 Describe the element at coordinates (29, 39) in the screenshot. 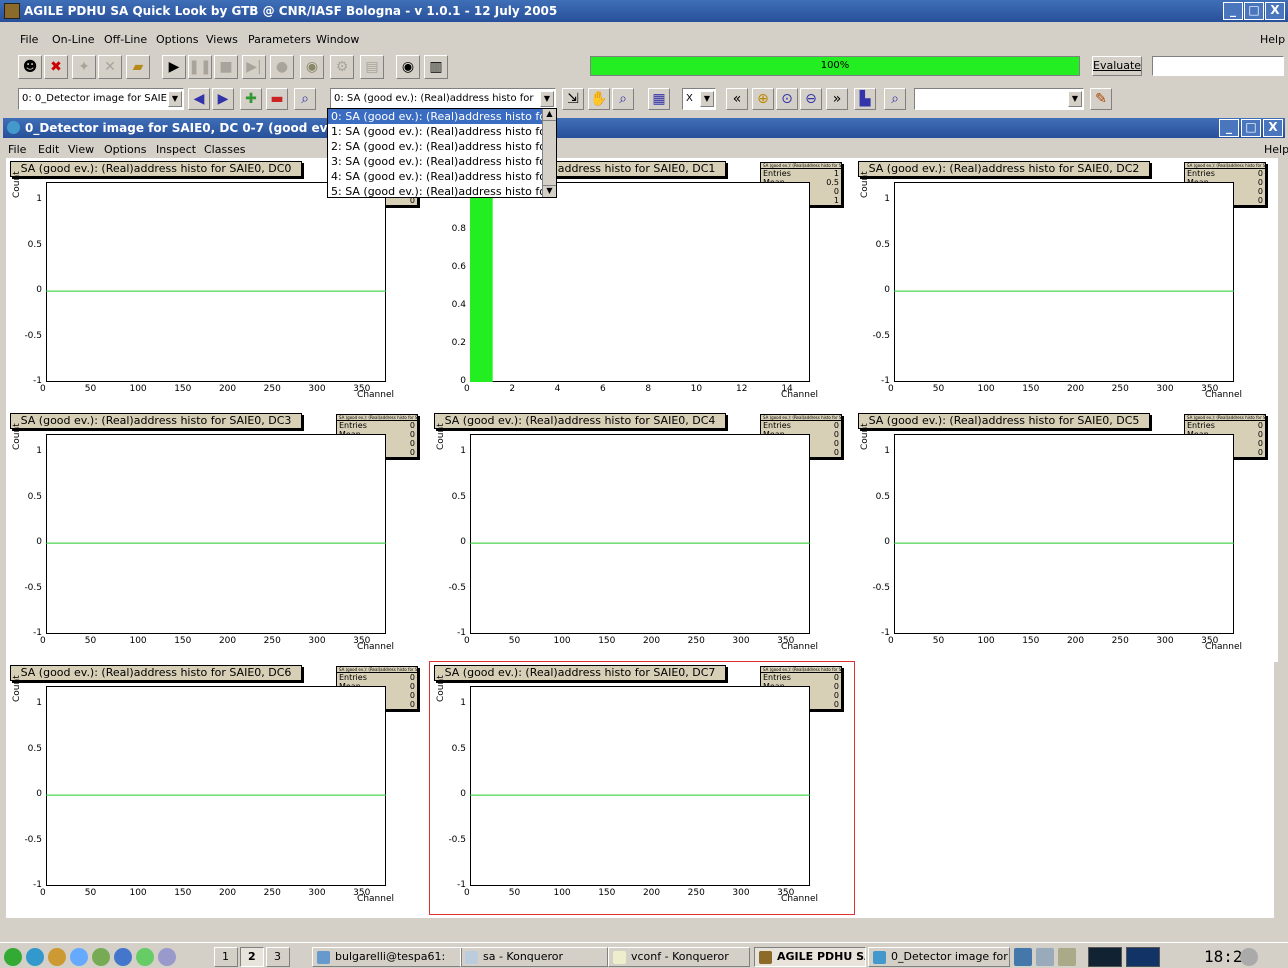

I see `menu-file: File` at that location.